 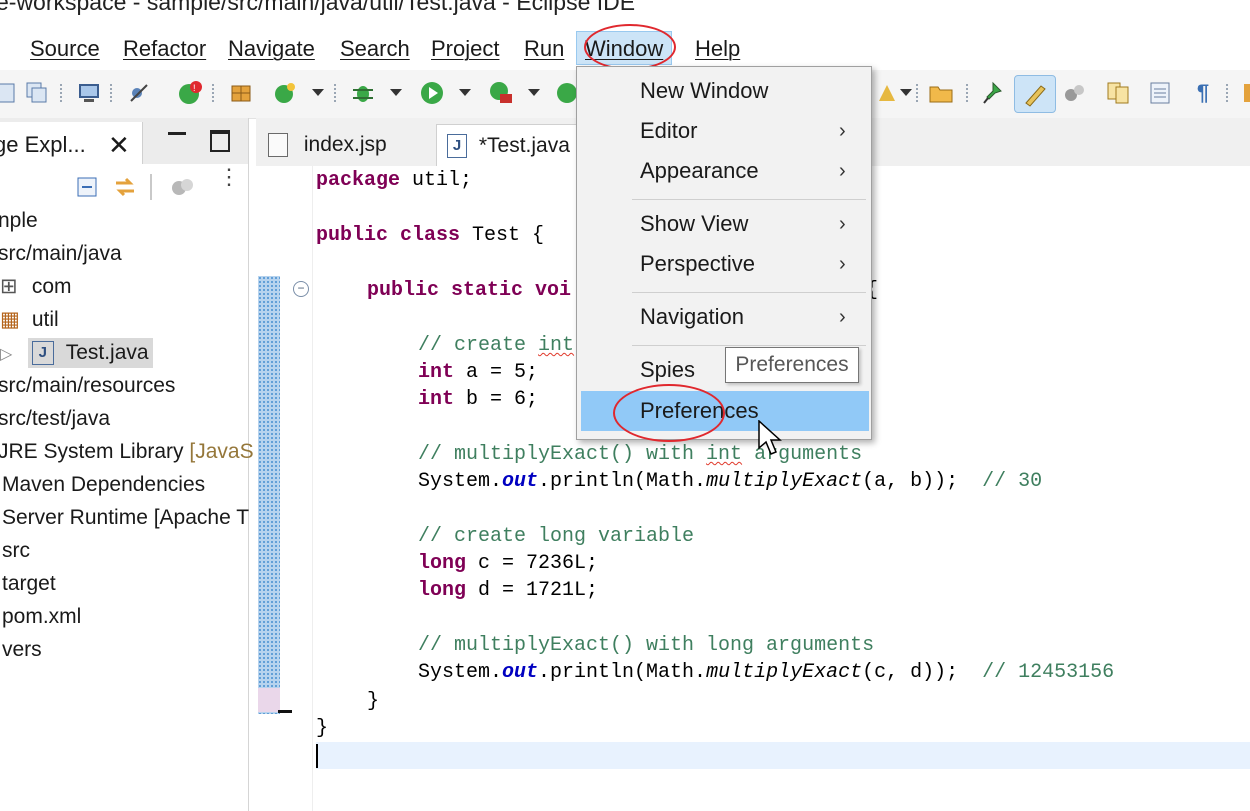 I want to click on view-menu-icon: ⋮, so click(x=229, y=177).